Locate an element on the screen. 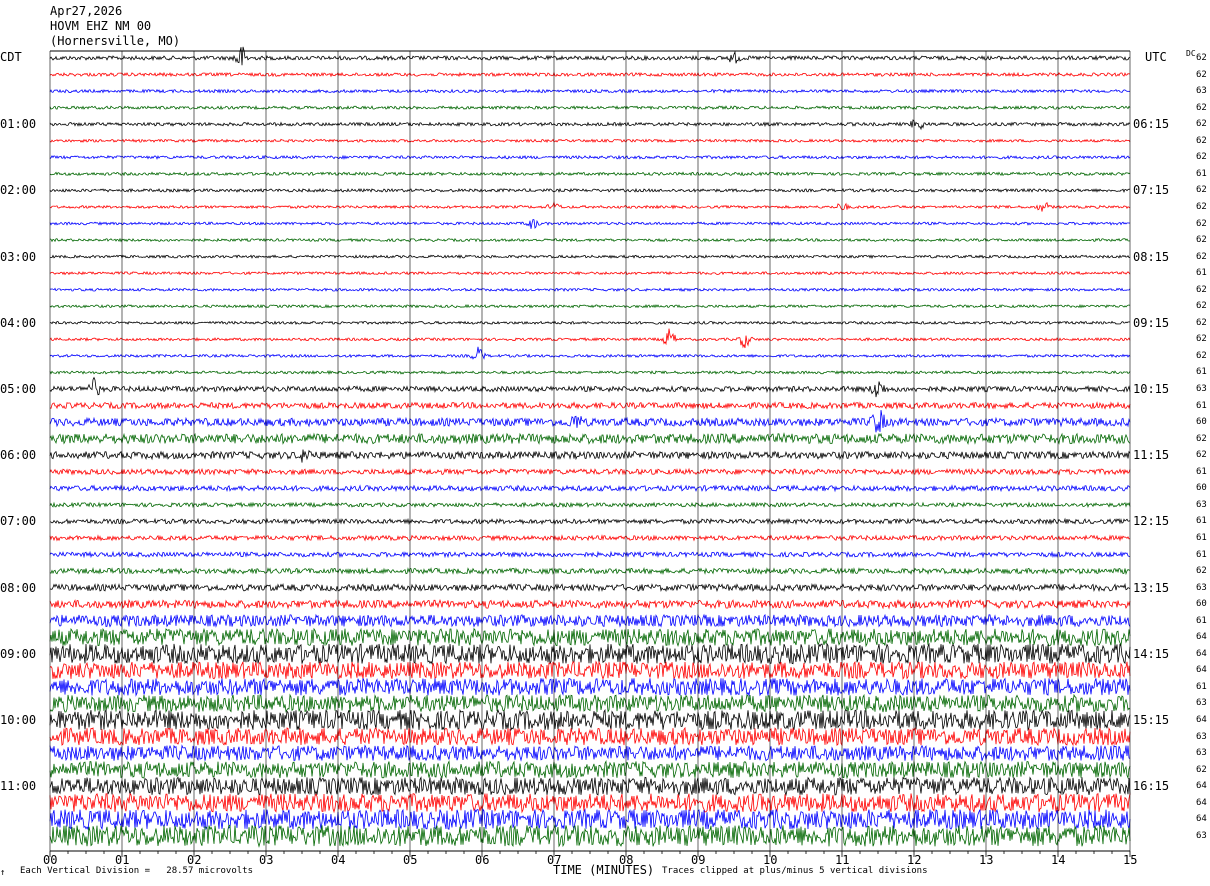 This screenshot has width=1210, height=886. x-tick-label: 04 is located at coordinates (338, 860).